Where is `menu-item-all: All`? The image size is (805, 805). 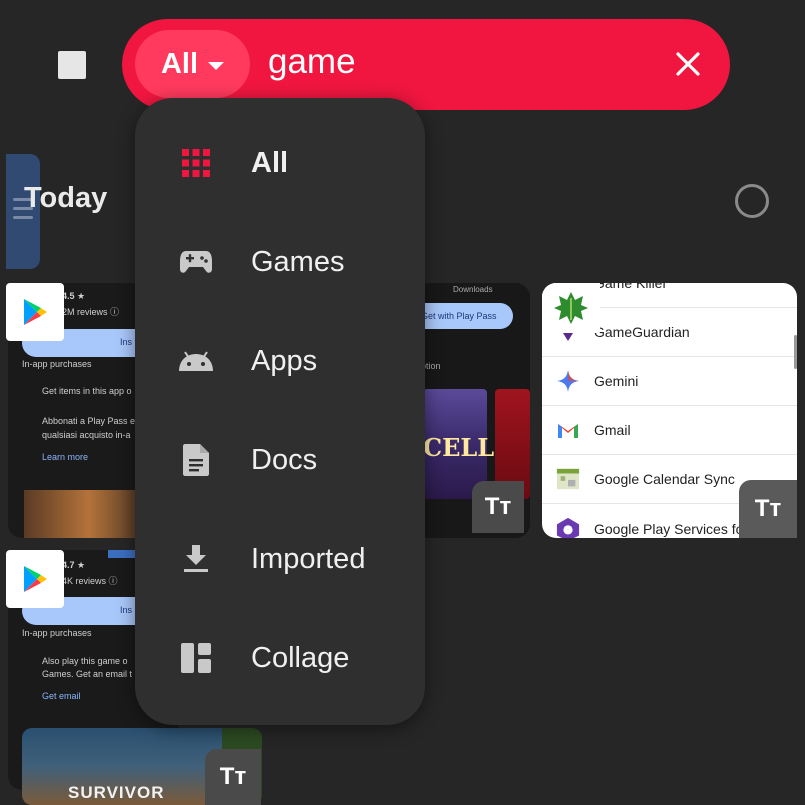 menu-item-all: All is located at coordinates (280, 163).